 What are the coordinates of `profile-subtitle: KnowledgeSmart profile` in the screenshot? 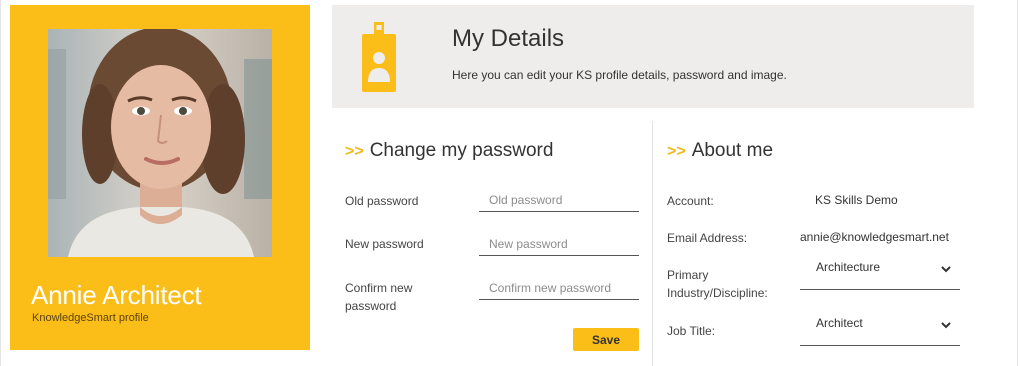 It's located at (90, 318).